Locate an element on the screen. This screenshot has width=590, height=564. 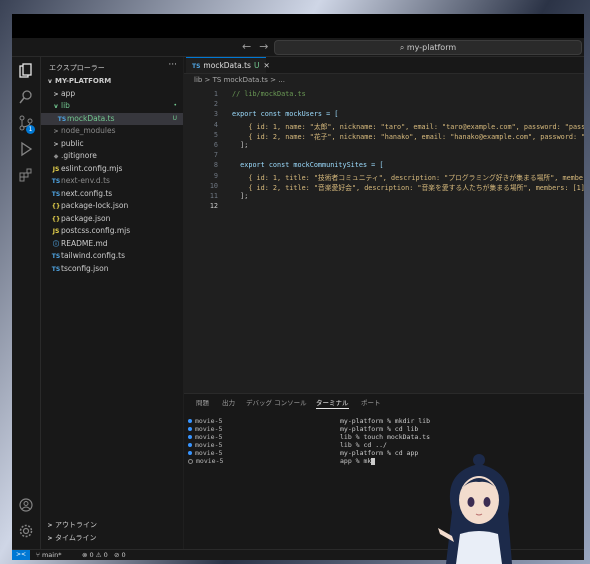
tree-item-label: next.config.ts is located at coordinates (87, 193).